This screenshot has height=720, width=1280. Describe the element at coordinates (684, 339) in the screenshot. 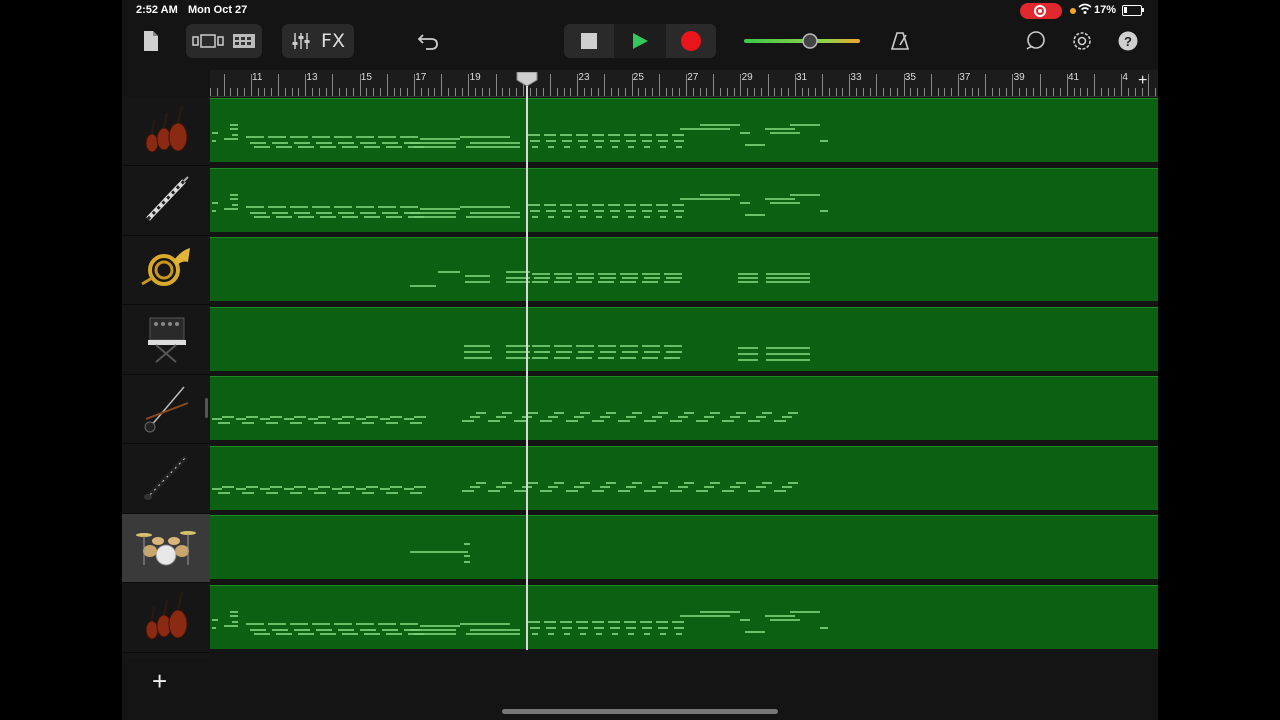

I see `track-region-synth` at that location.